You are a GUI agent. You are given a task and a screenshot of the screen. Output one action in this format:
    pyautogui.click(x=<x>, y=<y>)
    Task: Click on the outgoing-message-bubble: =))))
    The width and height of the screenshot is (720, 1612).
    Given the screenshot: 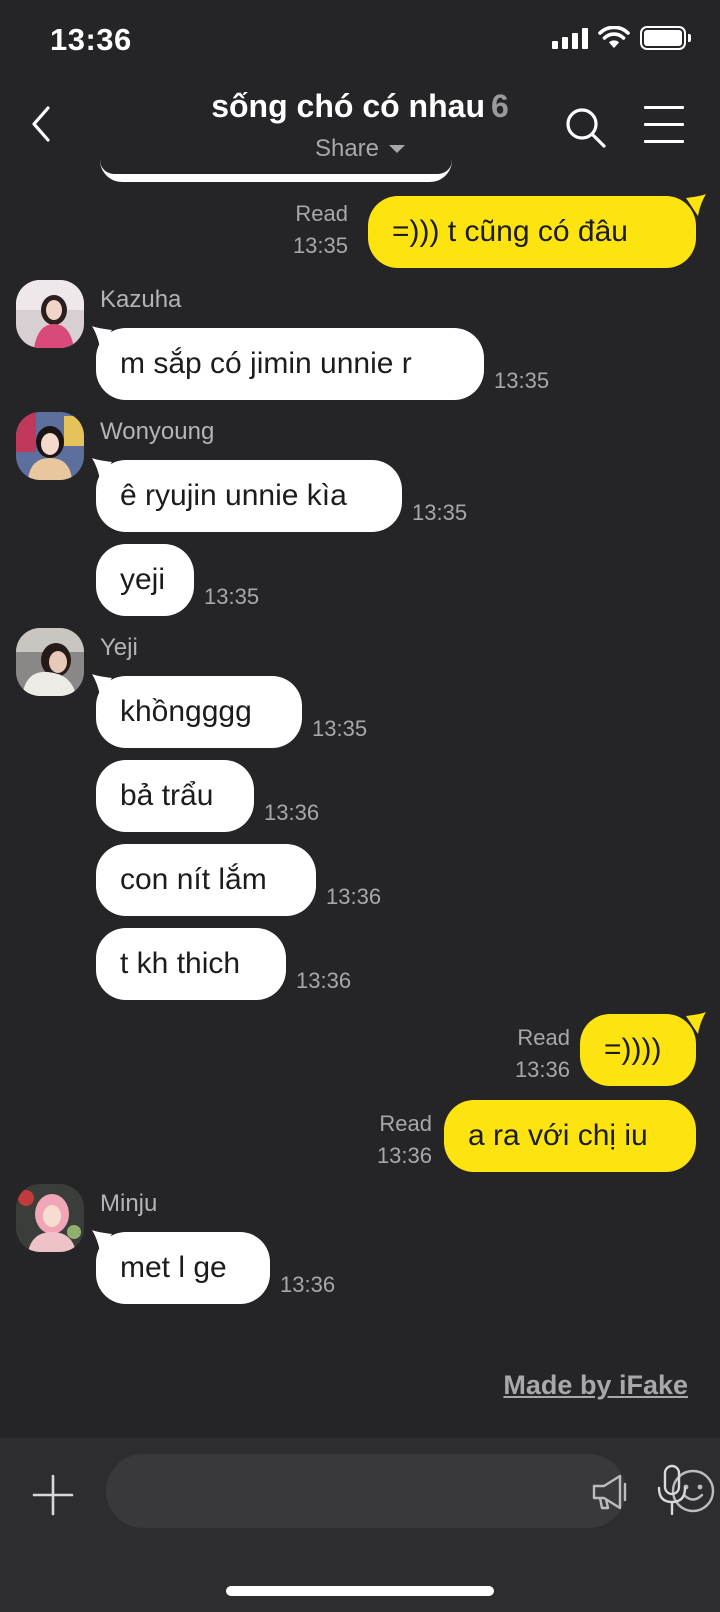 What is the action you would take?
    pyautogui.click(x=638, y=1050)
    